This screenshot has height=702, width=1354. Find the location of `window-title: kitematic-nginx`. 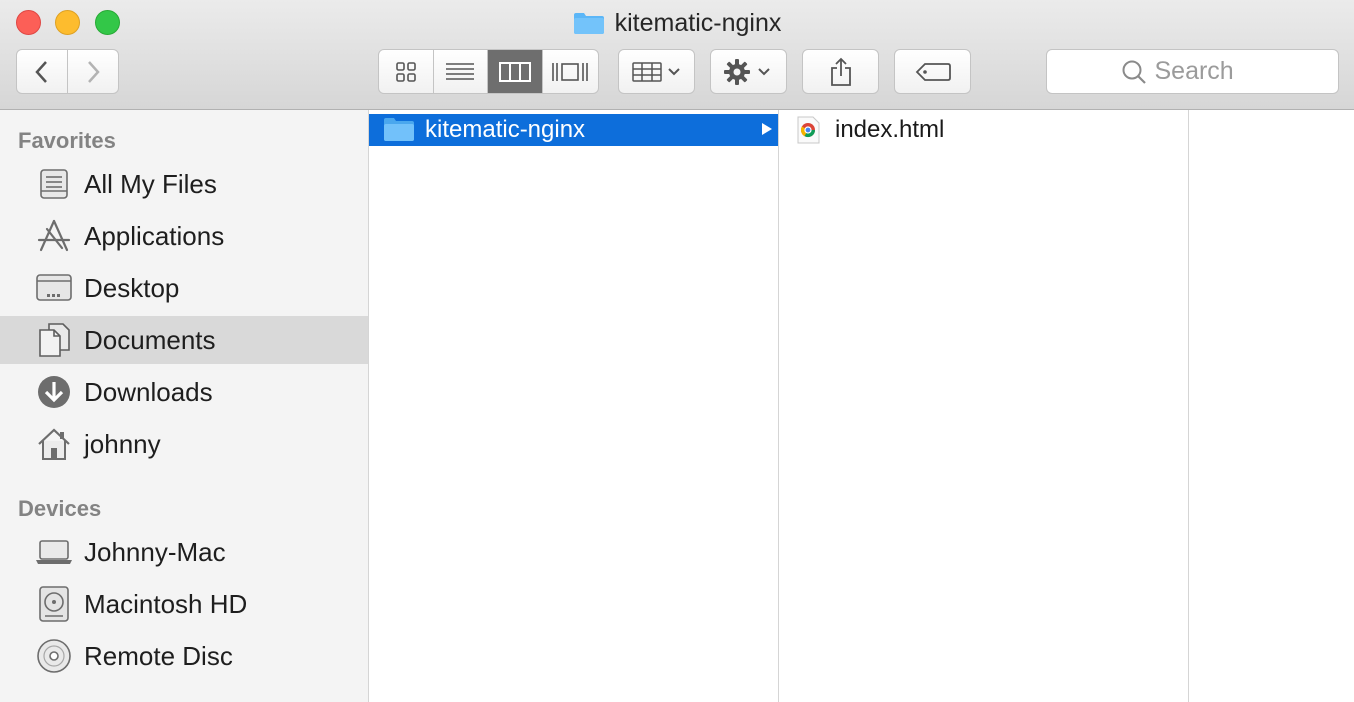

window-title: kitematic-nginx is located at coordinates (677, 23).